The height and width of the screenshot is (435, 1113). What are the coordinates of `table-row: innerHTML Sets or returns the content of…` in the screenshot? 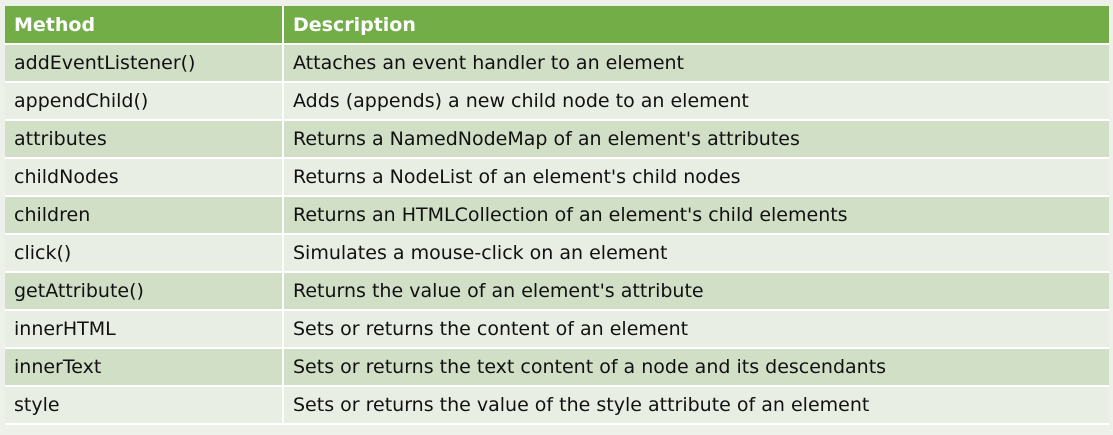 It's located at (557, 329).